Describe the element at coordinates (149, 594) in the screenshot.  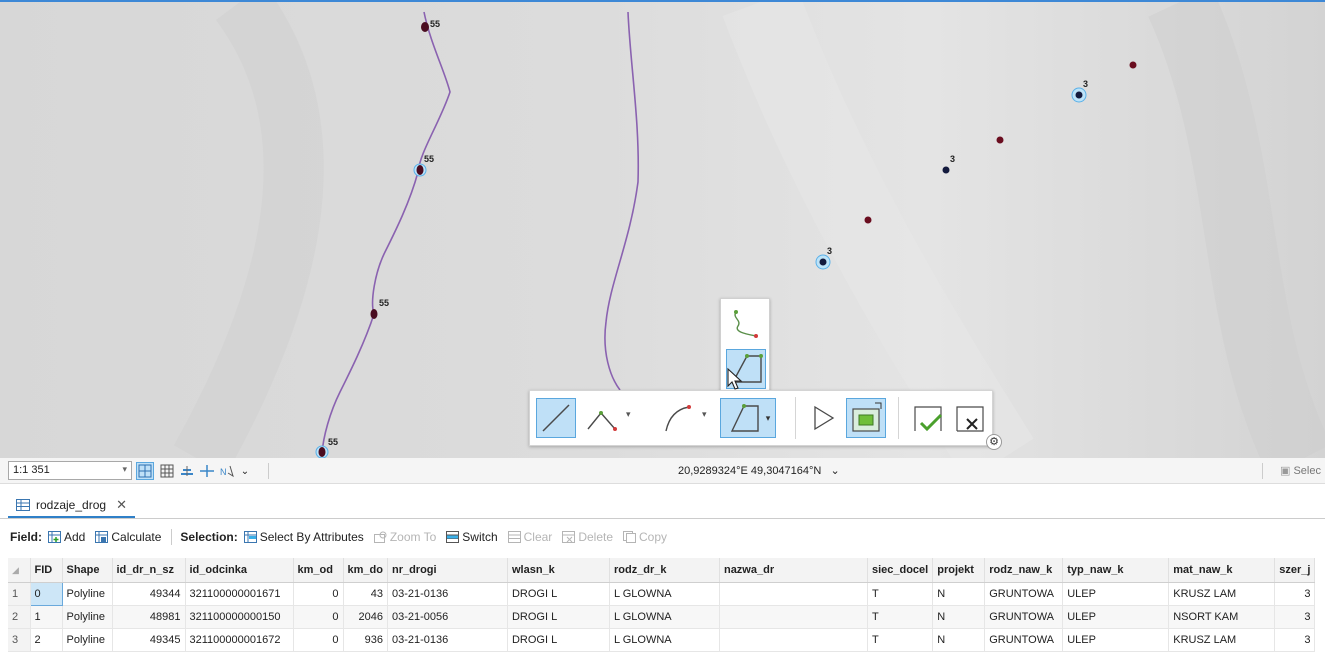
I see `table-cell: 49344` at that location.